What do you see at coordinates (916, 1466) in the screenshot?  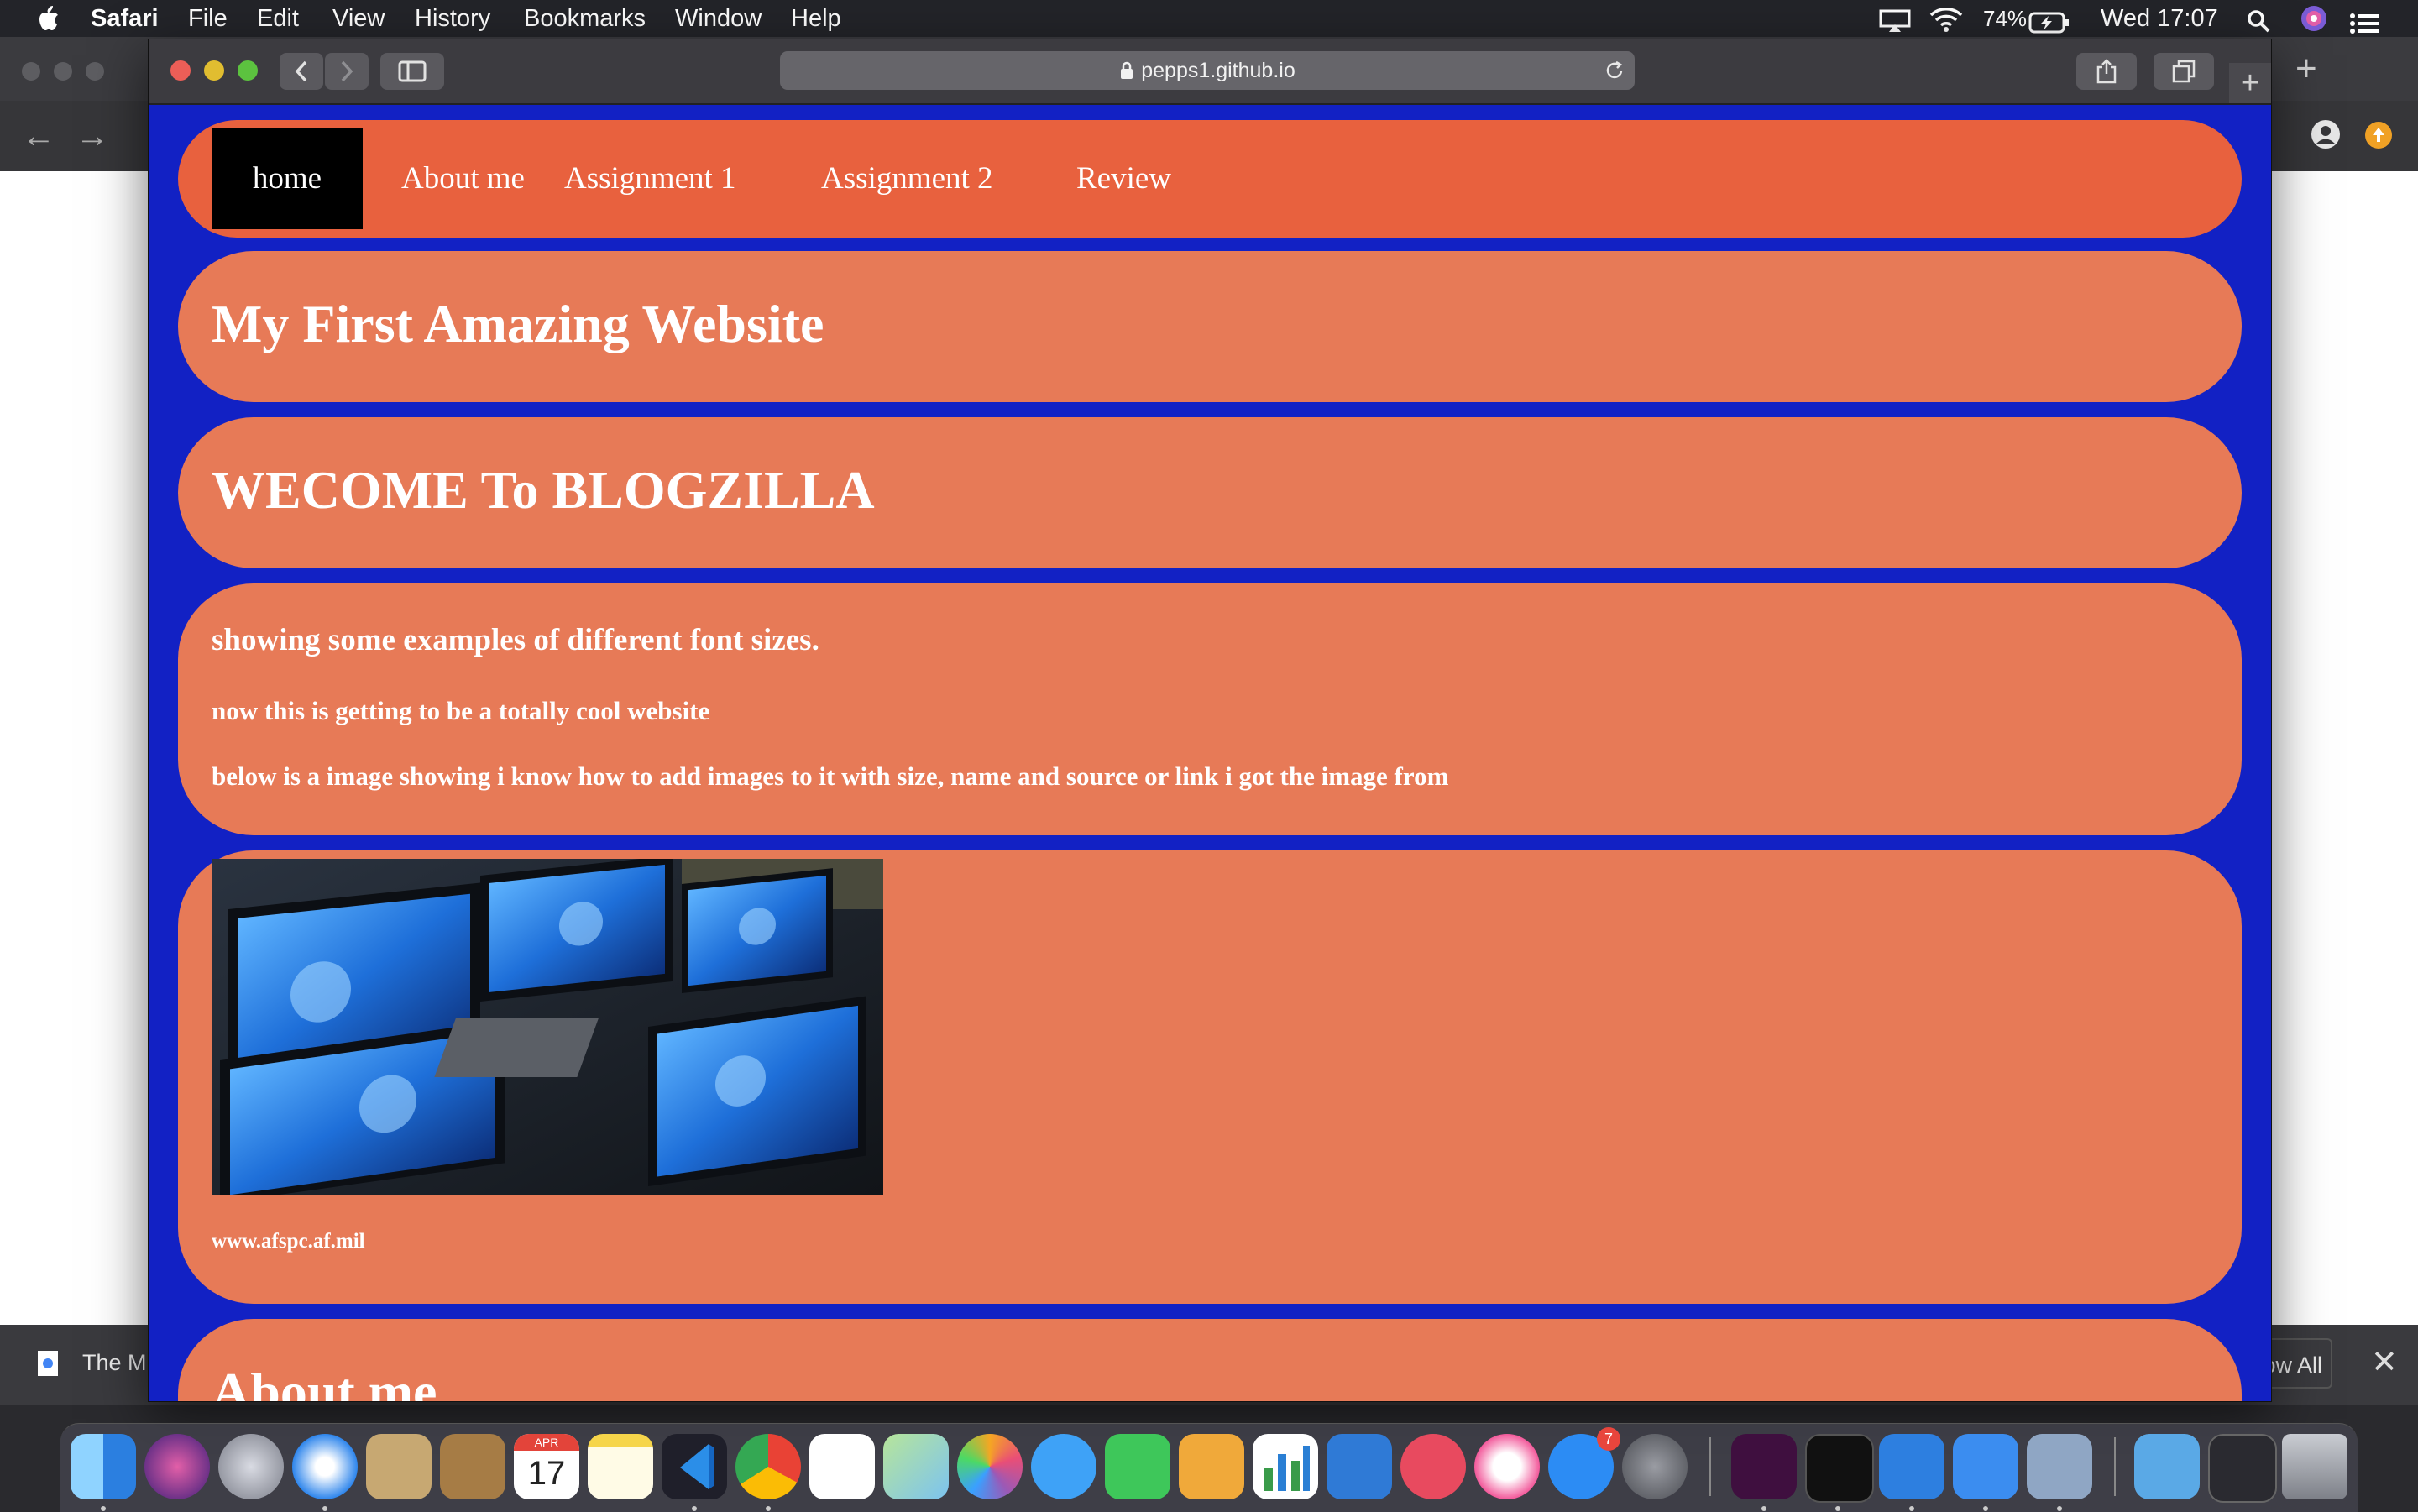 I see `maps-icon` at bounding box center [916, 1466].